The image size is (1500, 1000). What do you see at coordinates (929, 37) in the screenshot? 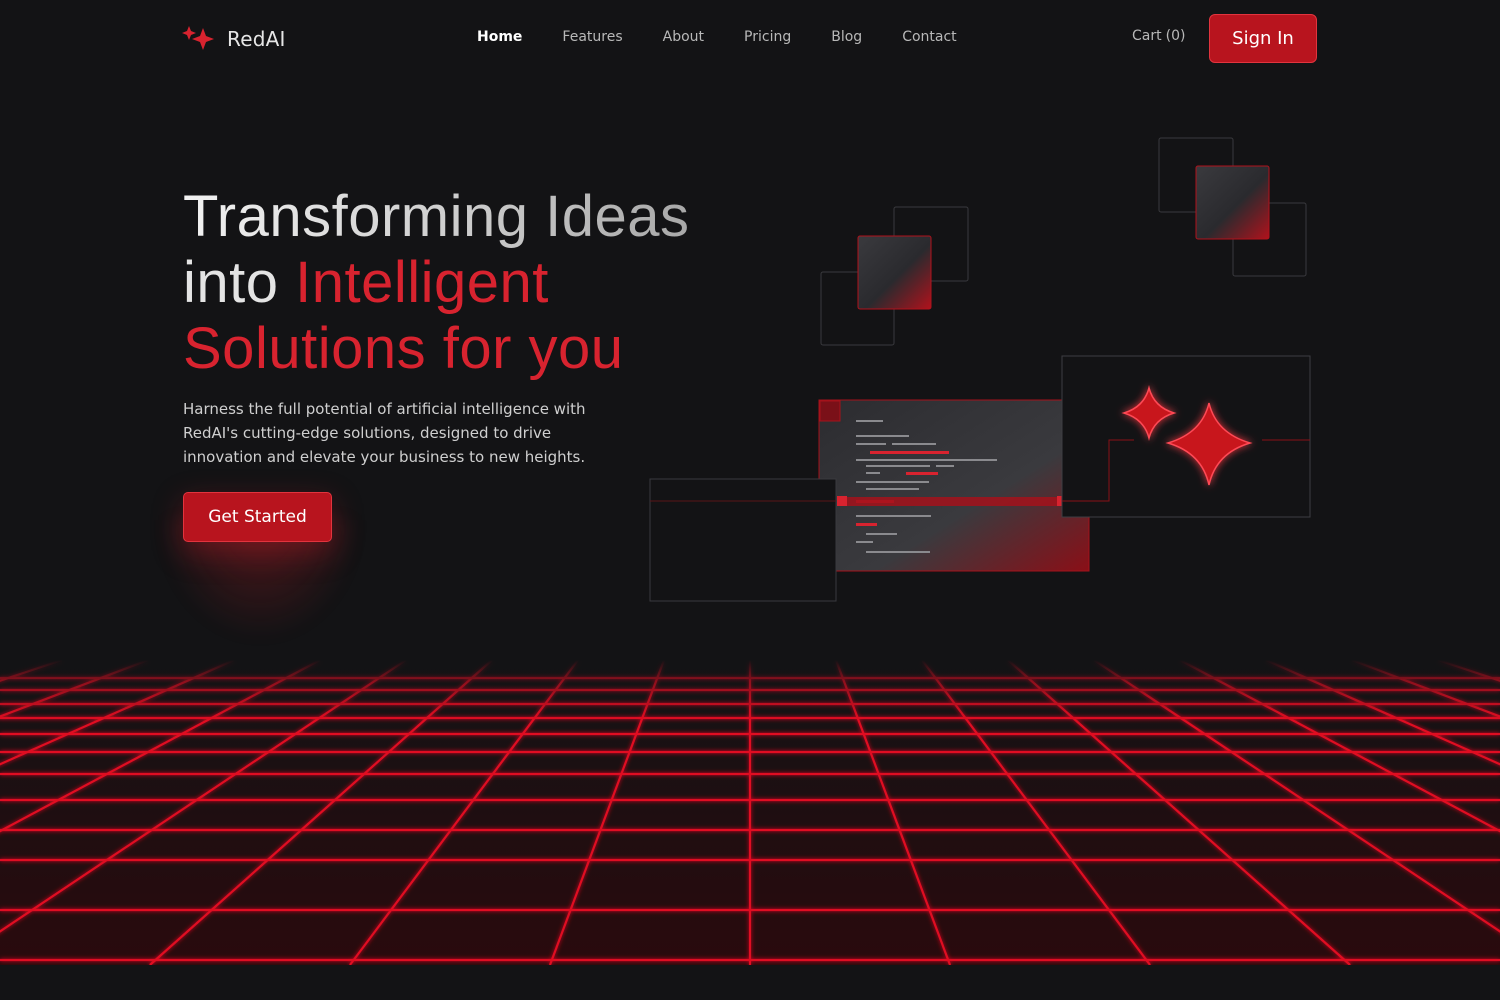
I see `nav-link-contact: Contact` at bounding box center [929, 37].